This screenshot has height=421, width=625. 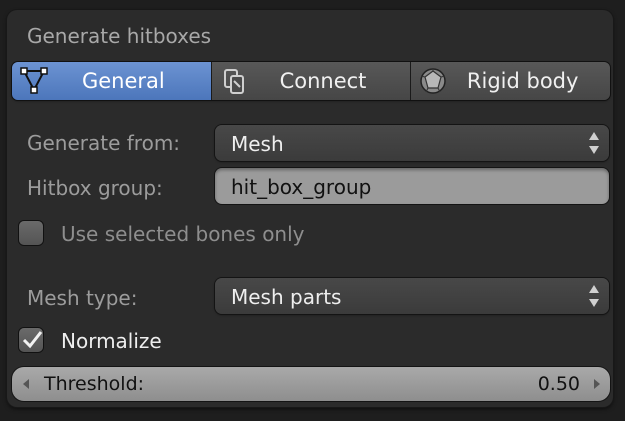 What do you see at coordinates (183, 234) in the screenshot?
I see `use-selected-bones-label: Use selected bones only` at bounding box center [183, 234].